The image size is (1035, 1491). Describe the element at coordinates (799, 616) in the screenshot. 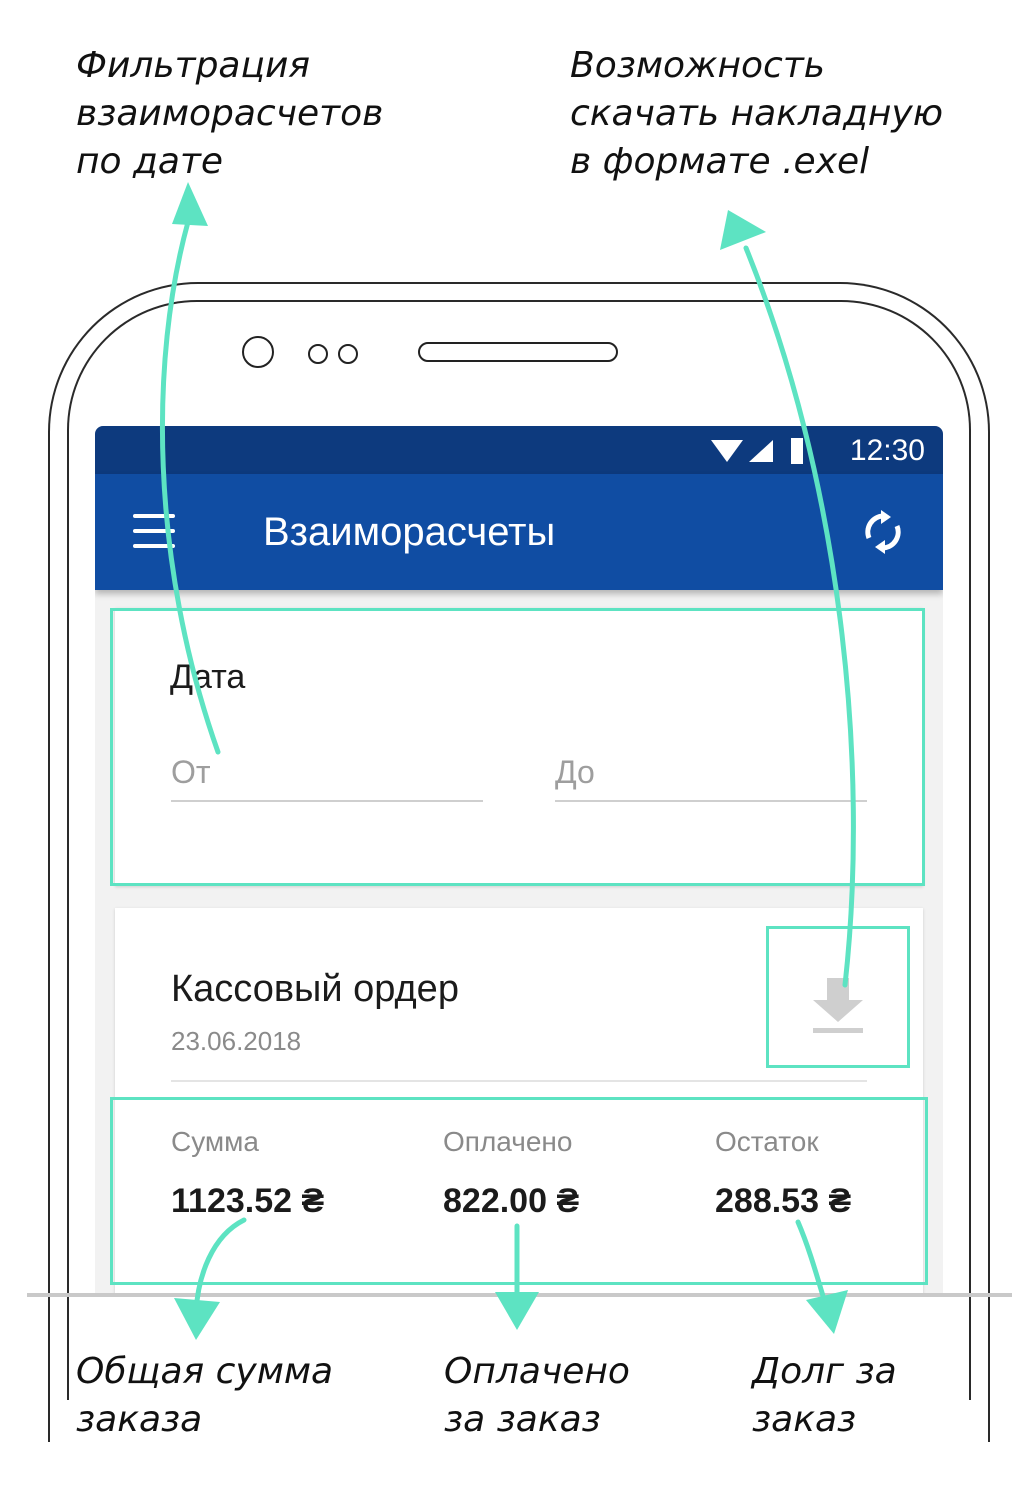

I see `arrow-download` at that location.